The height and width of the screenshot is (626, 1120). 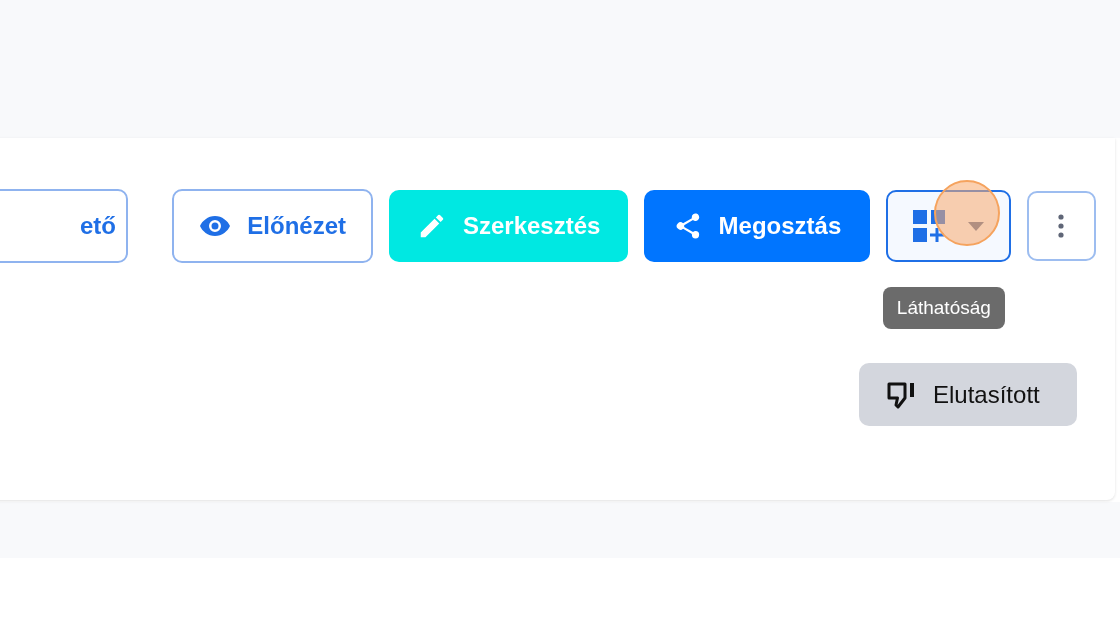 What do you see at coordinates (1061, 226) in the screenshot?
I see `more-icon` at bounding box center [1061, 226].